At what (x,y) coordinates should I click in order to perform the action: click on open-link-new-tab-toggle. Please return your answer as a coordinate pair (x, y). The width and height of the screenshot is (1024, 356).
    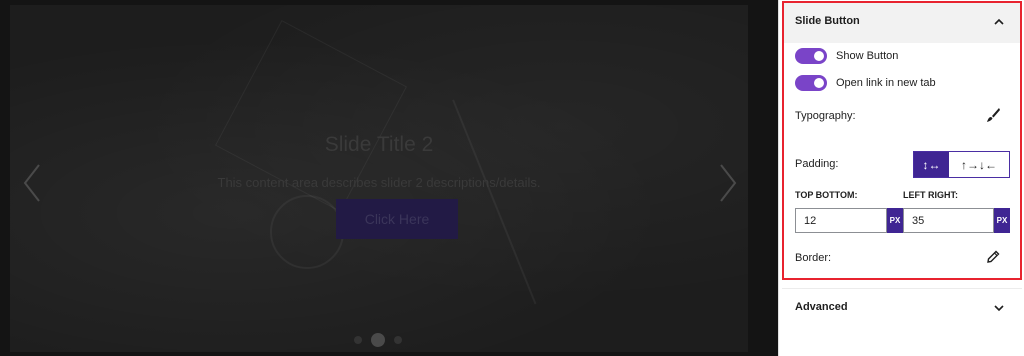
    Looking at the image, I should click on (811, 83).